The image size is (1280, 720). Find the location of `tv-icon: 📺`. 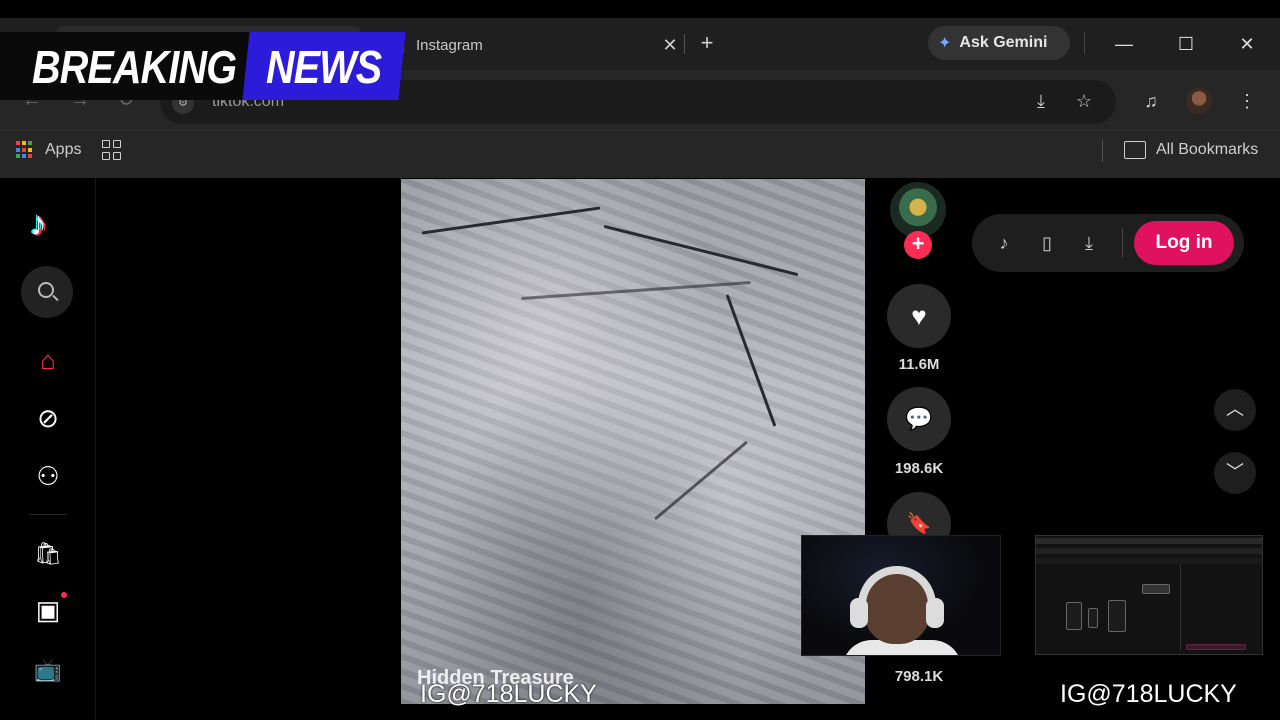

tv-icon: 📺 is located at coordinates (48, 670).